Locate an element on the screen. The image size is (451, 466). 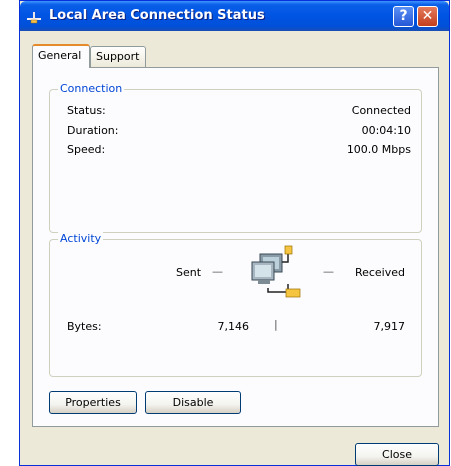
bytes-received-value: 7,917 is located at coordinates (389, 326).